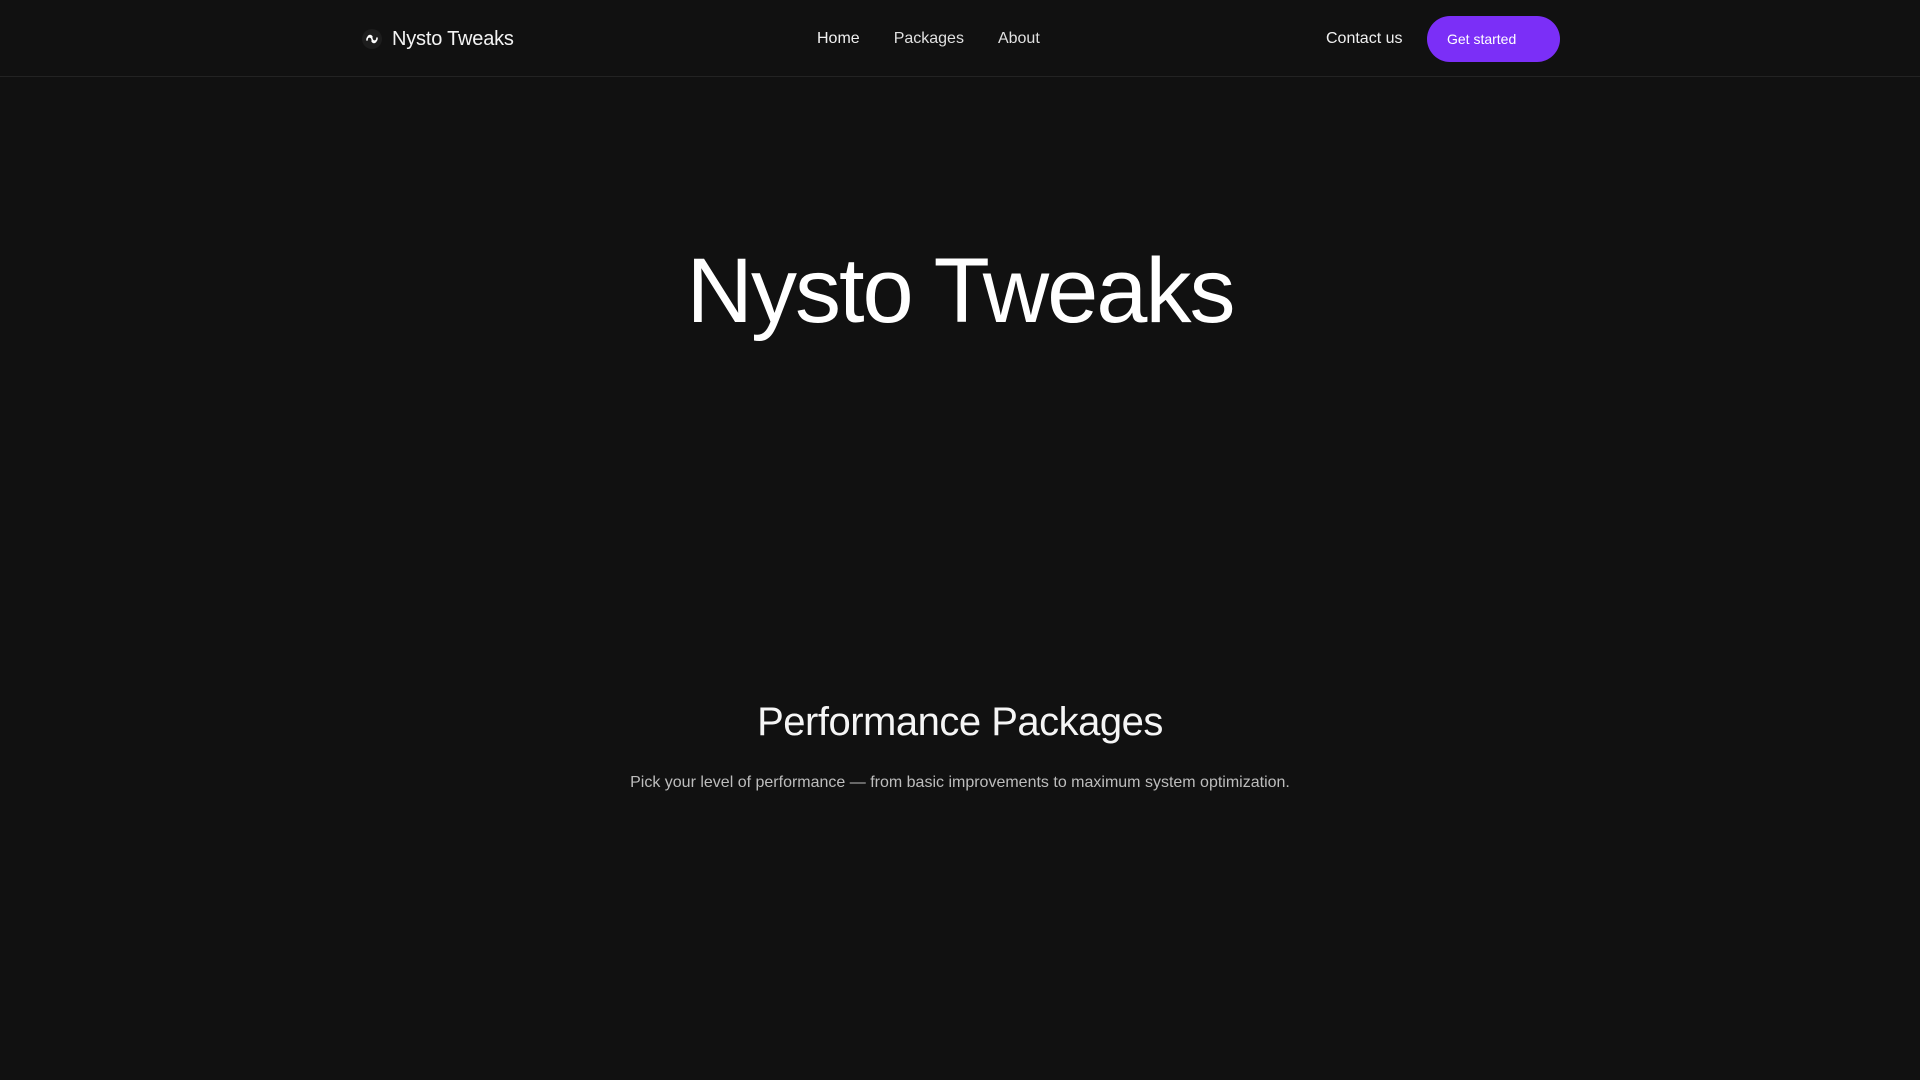 This screenshot has height=1080, width=1920. What do you see at coordinates (453, 38) in the screenshot?
I see `brand-name: Nysto Tweaks` at bounding box center [453, 38].